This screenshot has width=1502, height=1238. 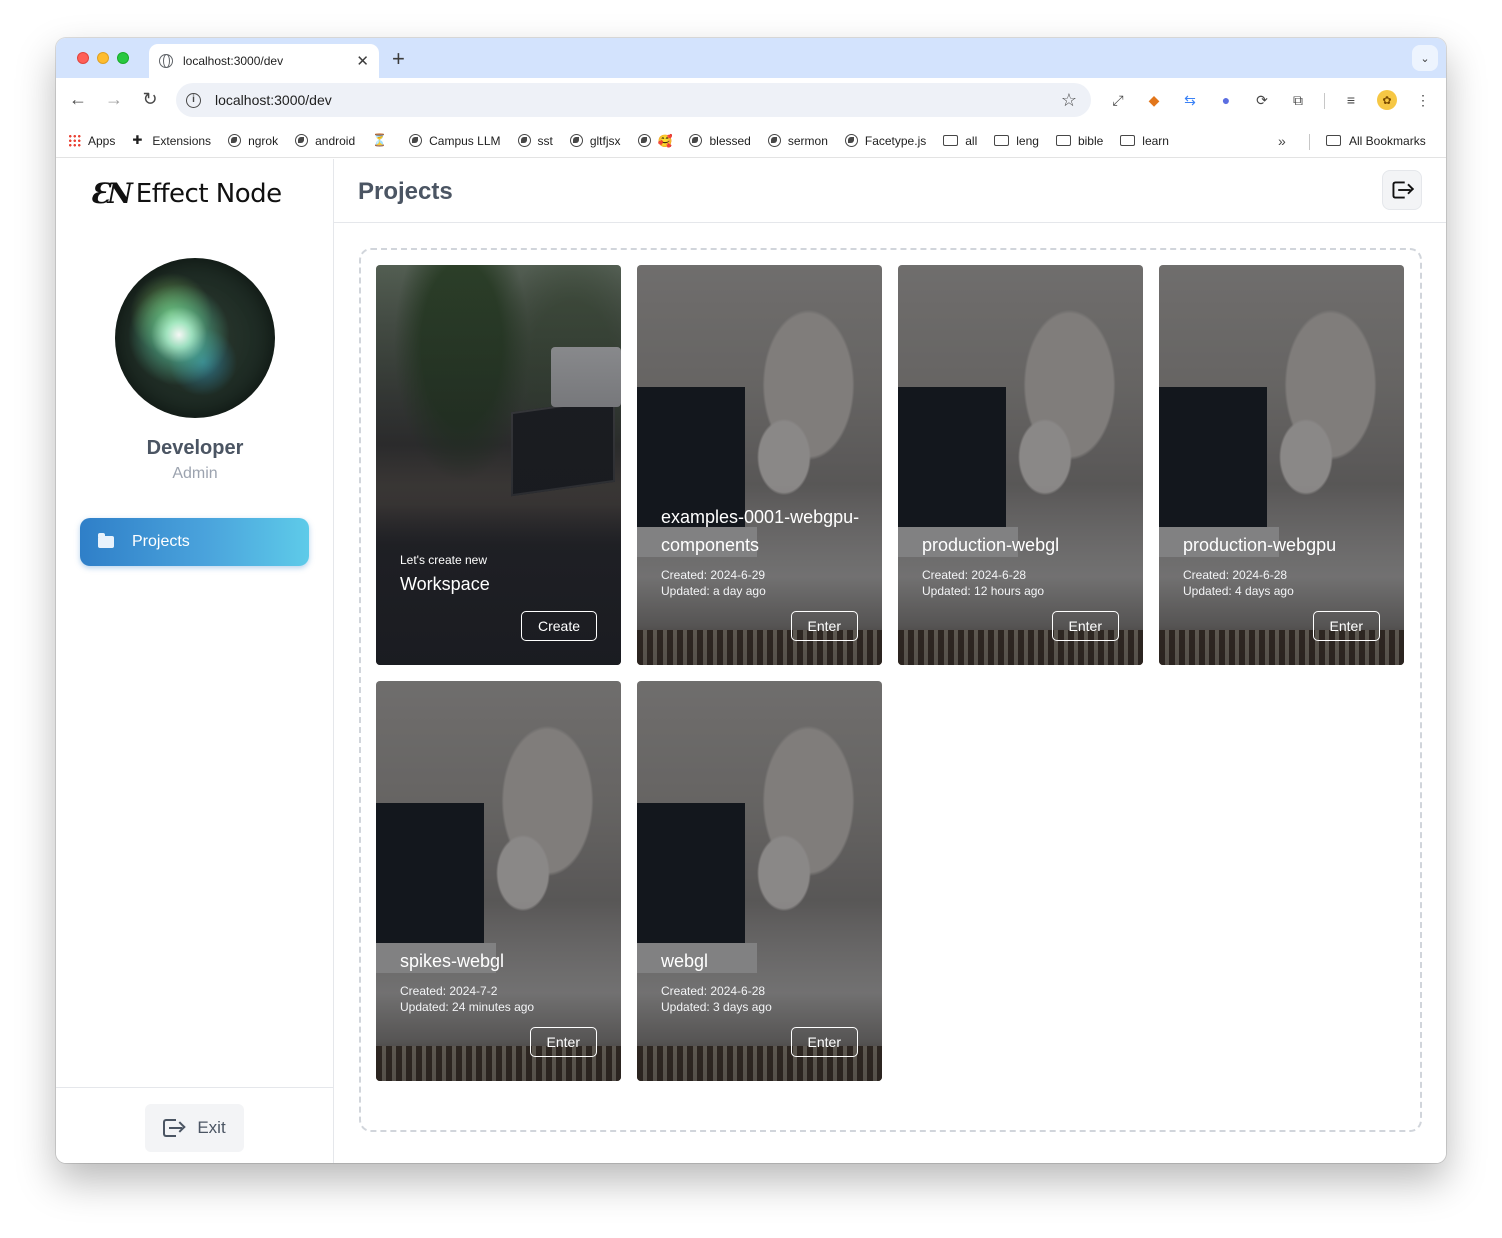 I want to click on media-controls-icon: ≡, so click(x=1351, y=100).